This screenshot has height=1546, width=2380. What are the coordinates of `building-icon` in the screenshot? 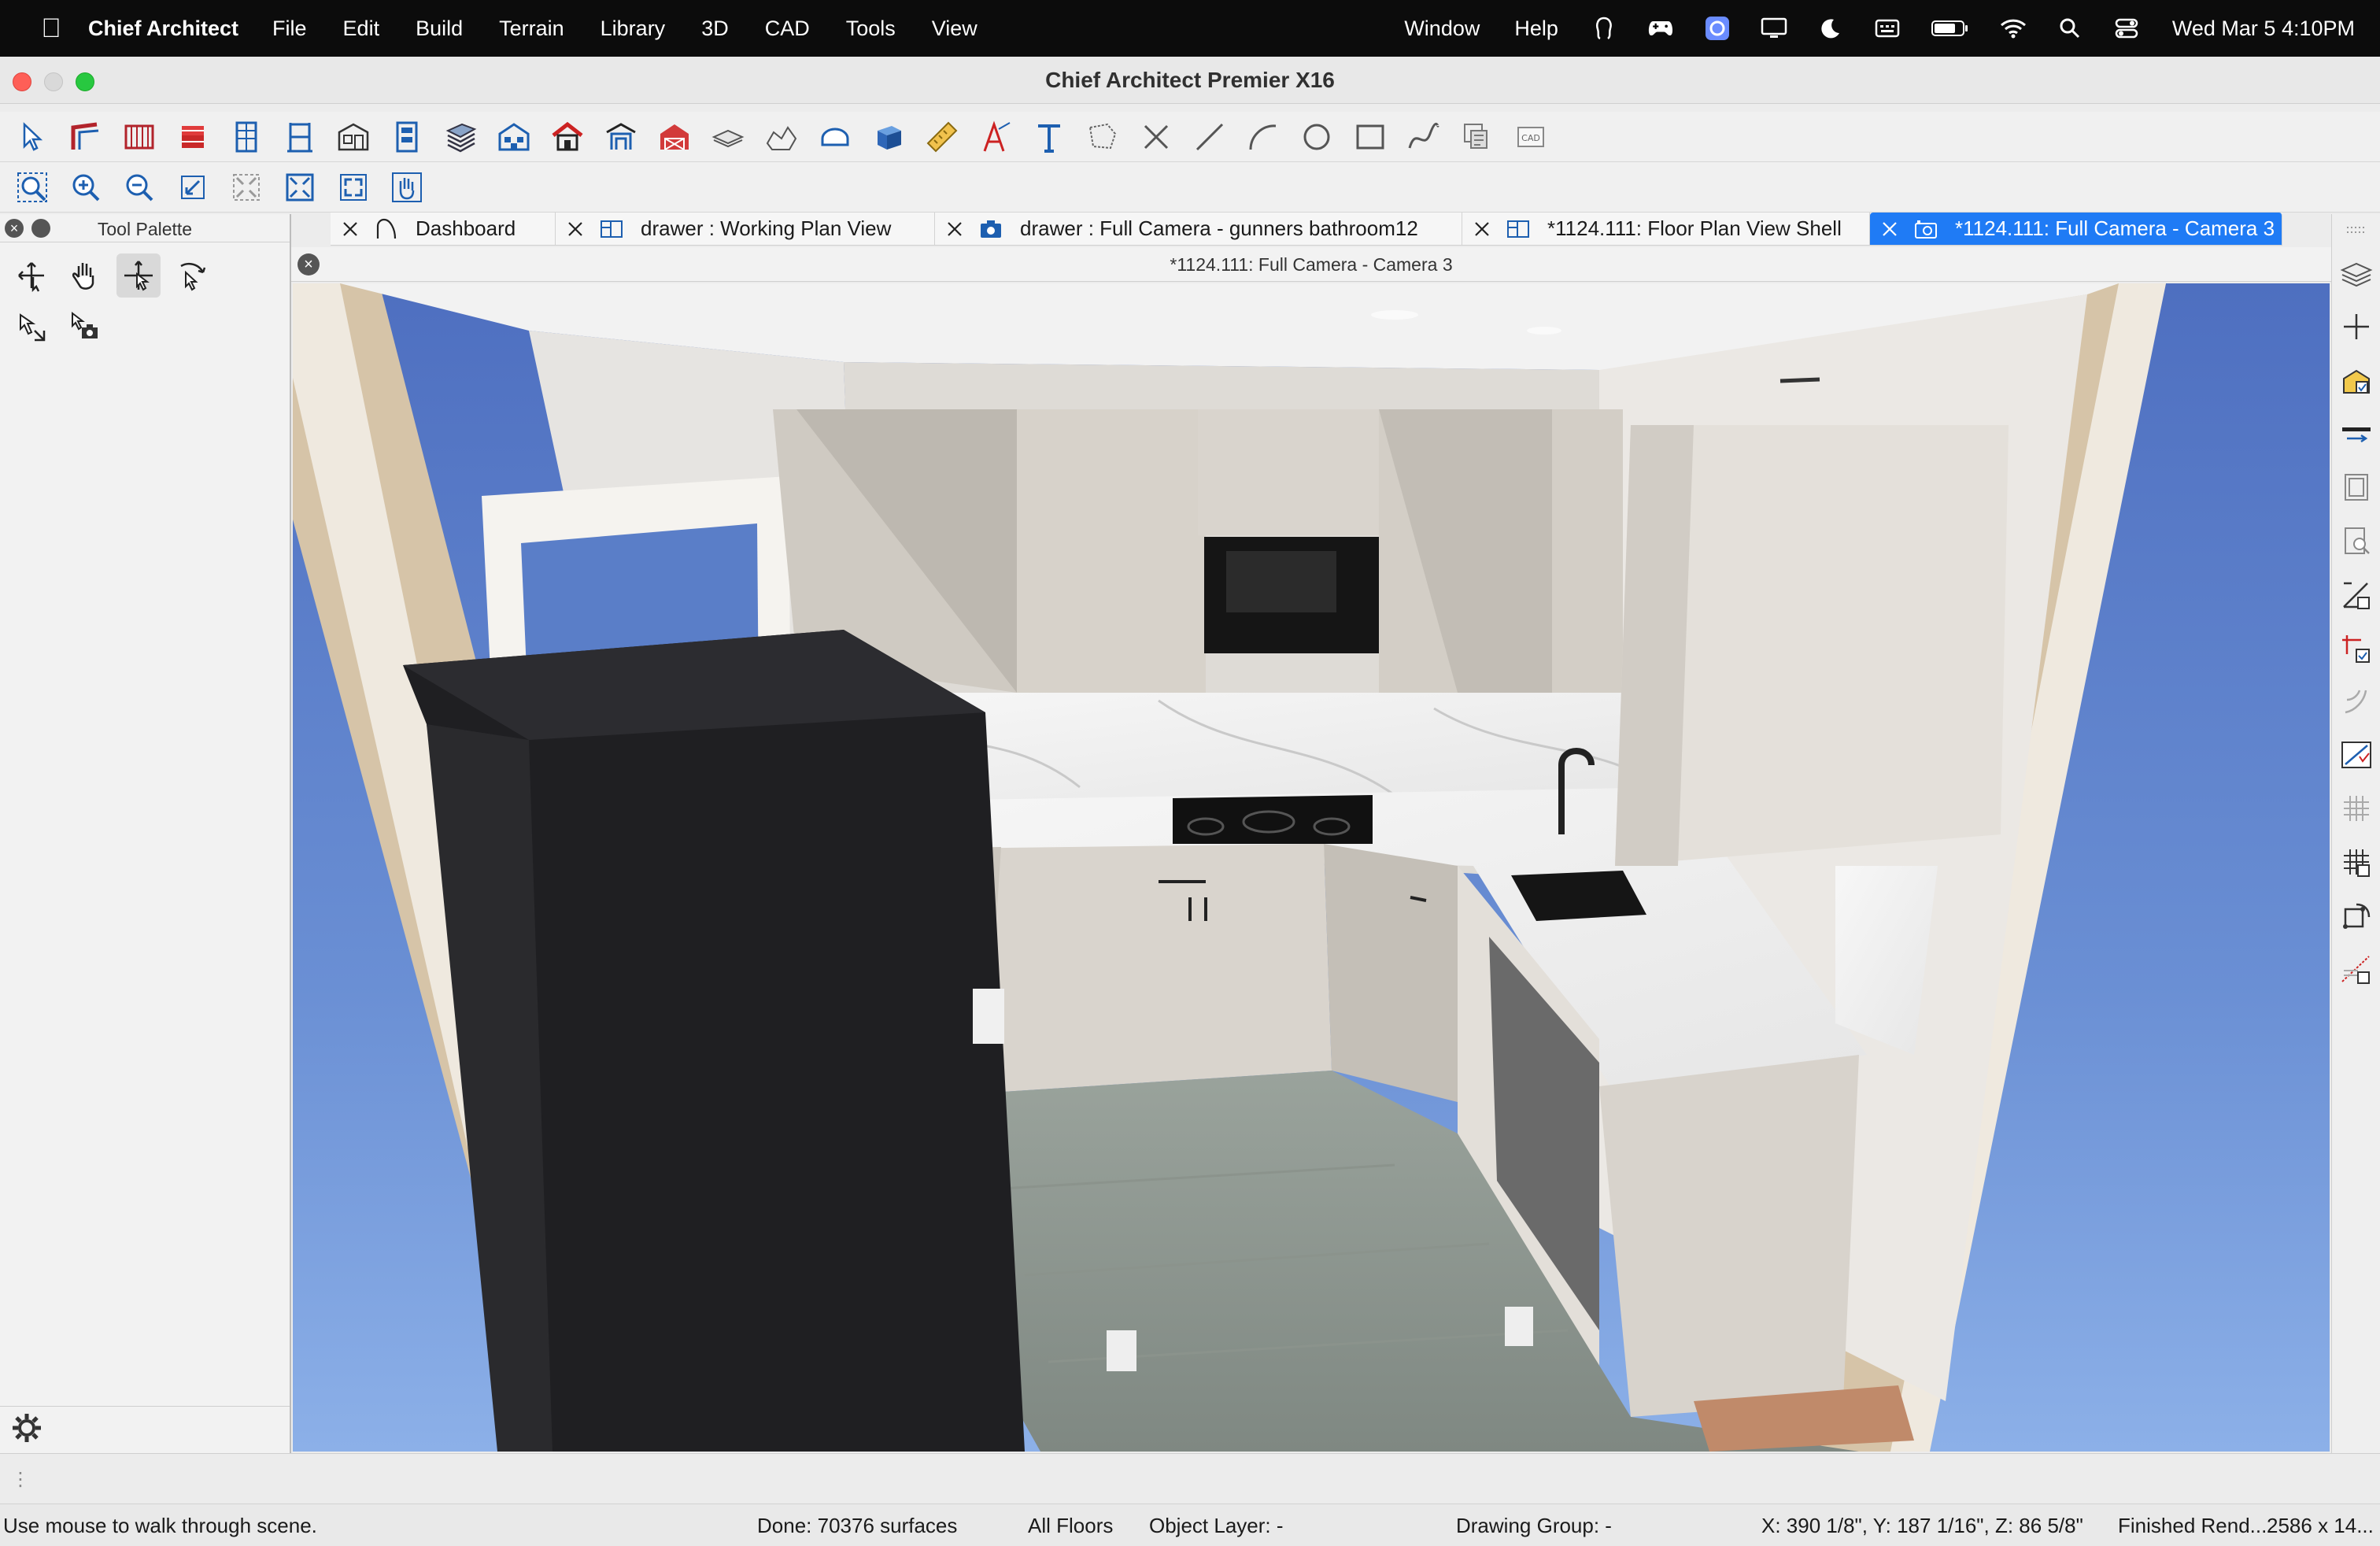 It's located at (514, 137).